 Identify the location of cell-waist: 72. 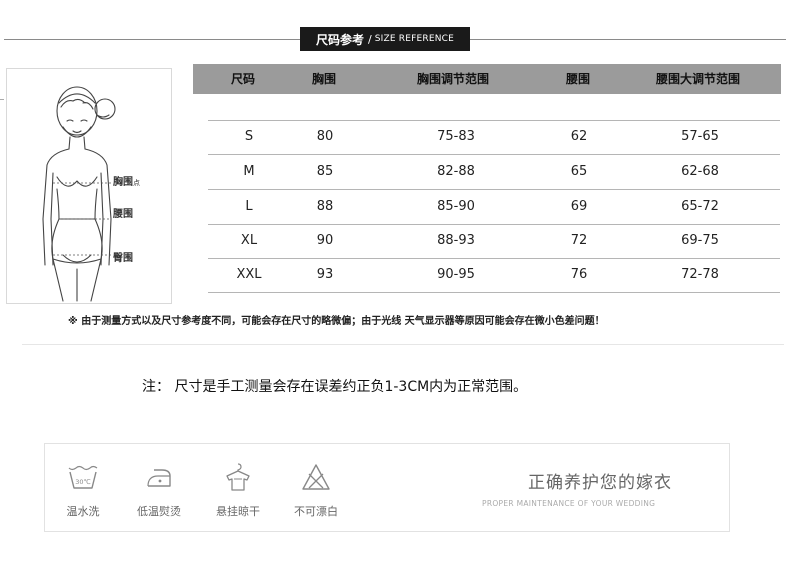
(579, 240).